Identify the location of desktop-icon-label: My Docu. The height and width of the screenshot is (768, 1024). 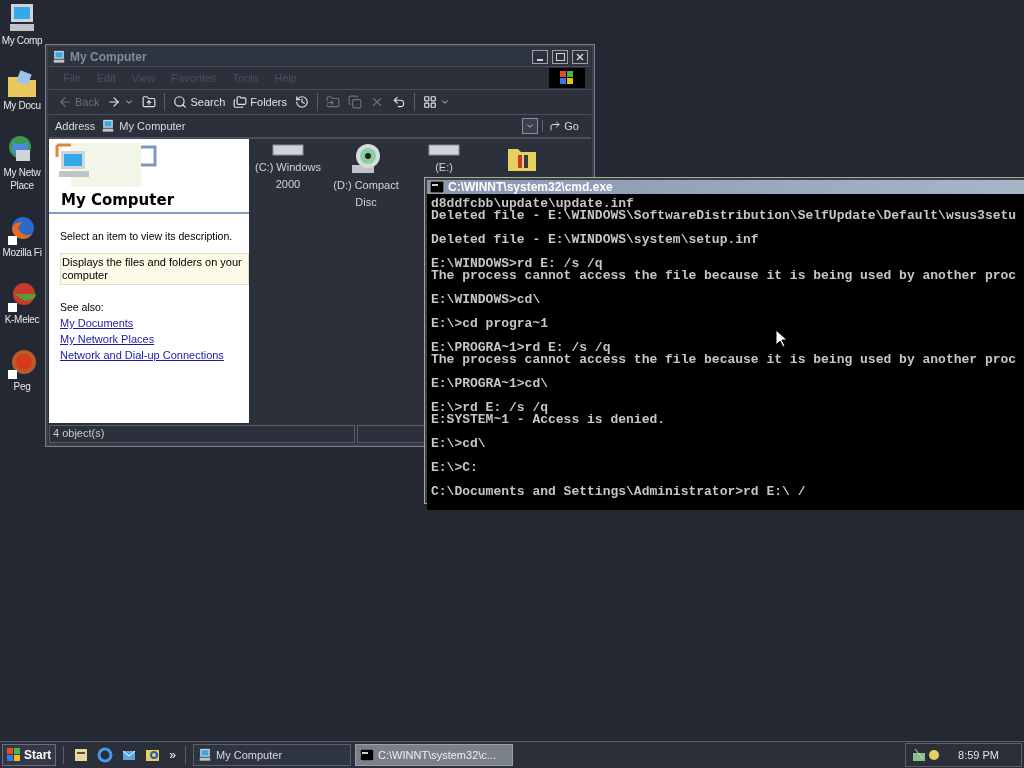
(22, 105).